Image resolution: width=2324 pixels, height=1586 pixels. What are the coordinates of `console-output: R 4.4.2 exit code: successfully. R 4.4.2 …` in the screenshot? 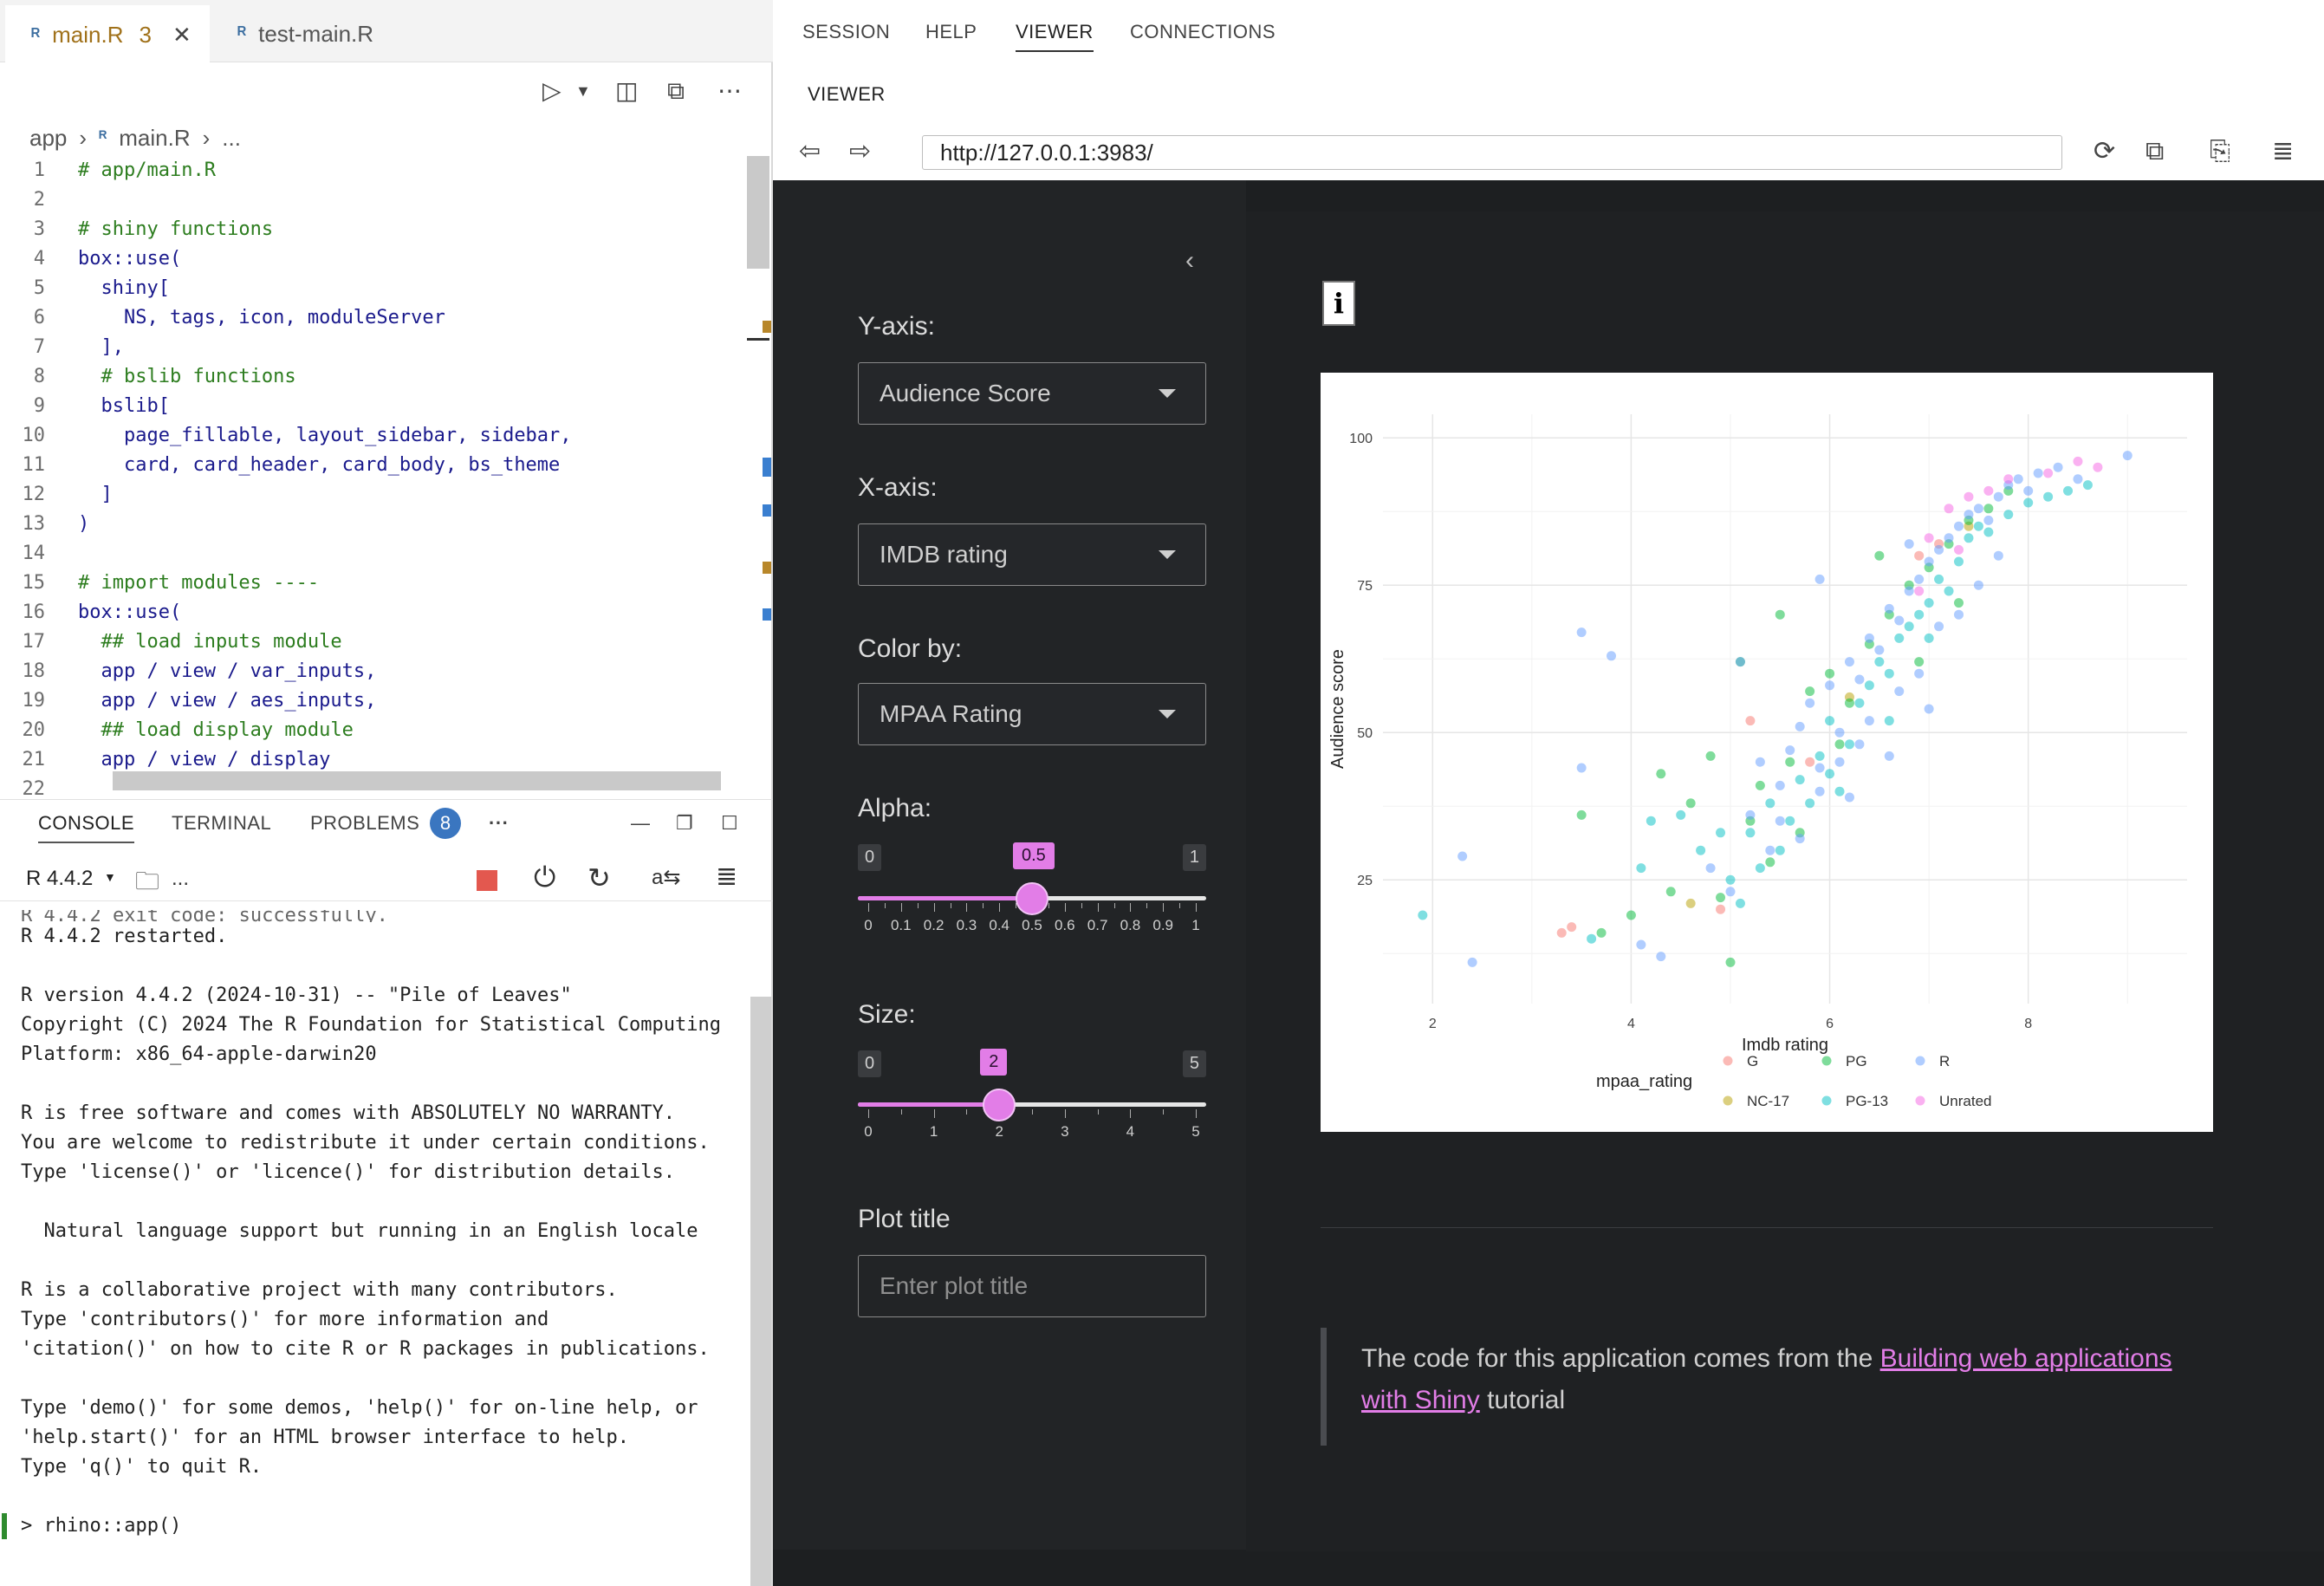 It's located at (381, 1248).